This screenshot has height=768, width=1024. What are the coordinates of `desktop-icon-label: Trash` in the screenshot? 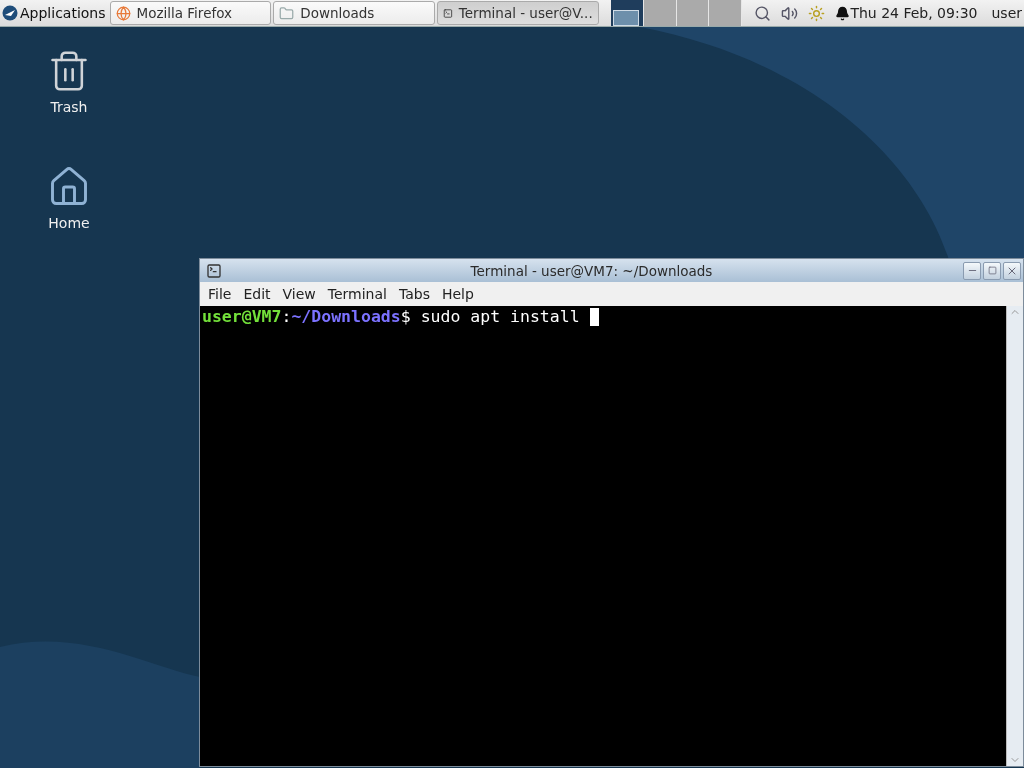 It's located at (69, 107).